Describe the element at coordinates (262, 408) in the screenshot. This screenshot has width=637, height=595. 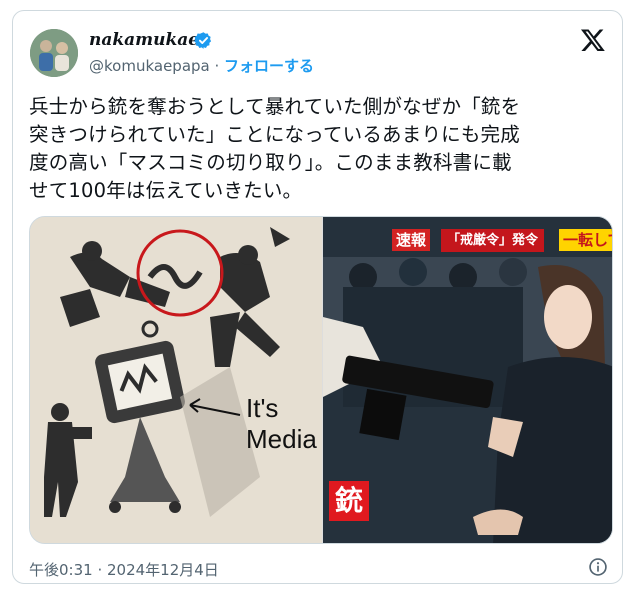
I see `caption-line: It's` at that location.